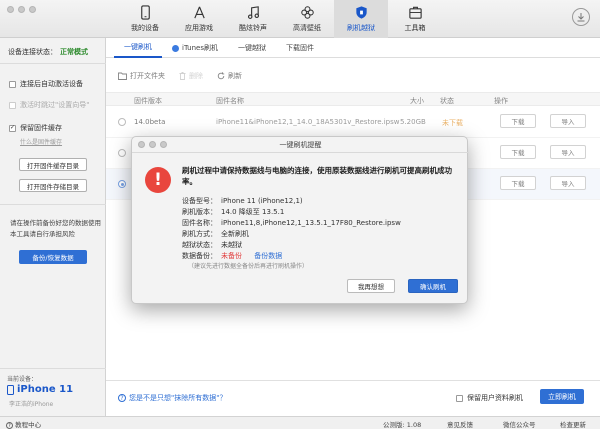  I want to click on download-icon, so click(581, 17).